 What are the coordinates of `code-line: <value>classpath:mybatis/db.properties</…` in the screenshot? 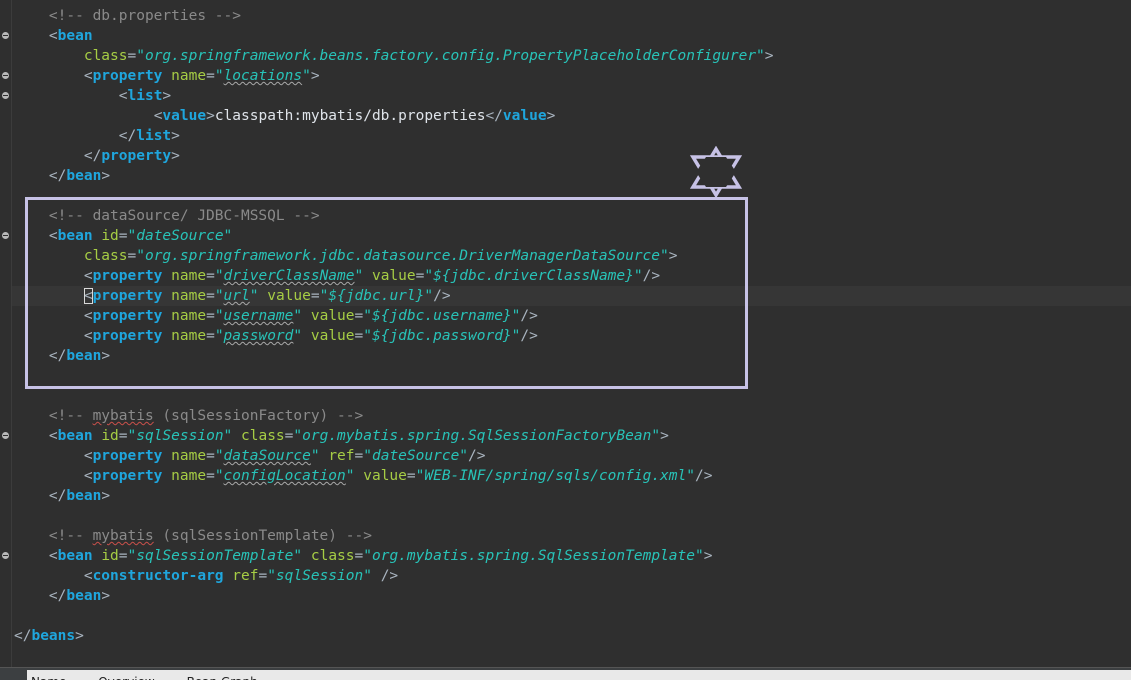 It's located at (572, 116).